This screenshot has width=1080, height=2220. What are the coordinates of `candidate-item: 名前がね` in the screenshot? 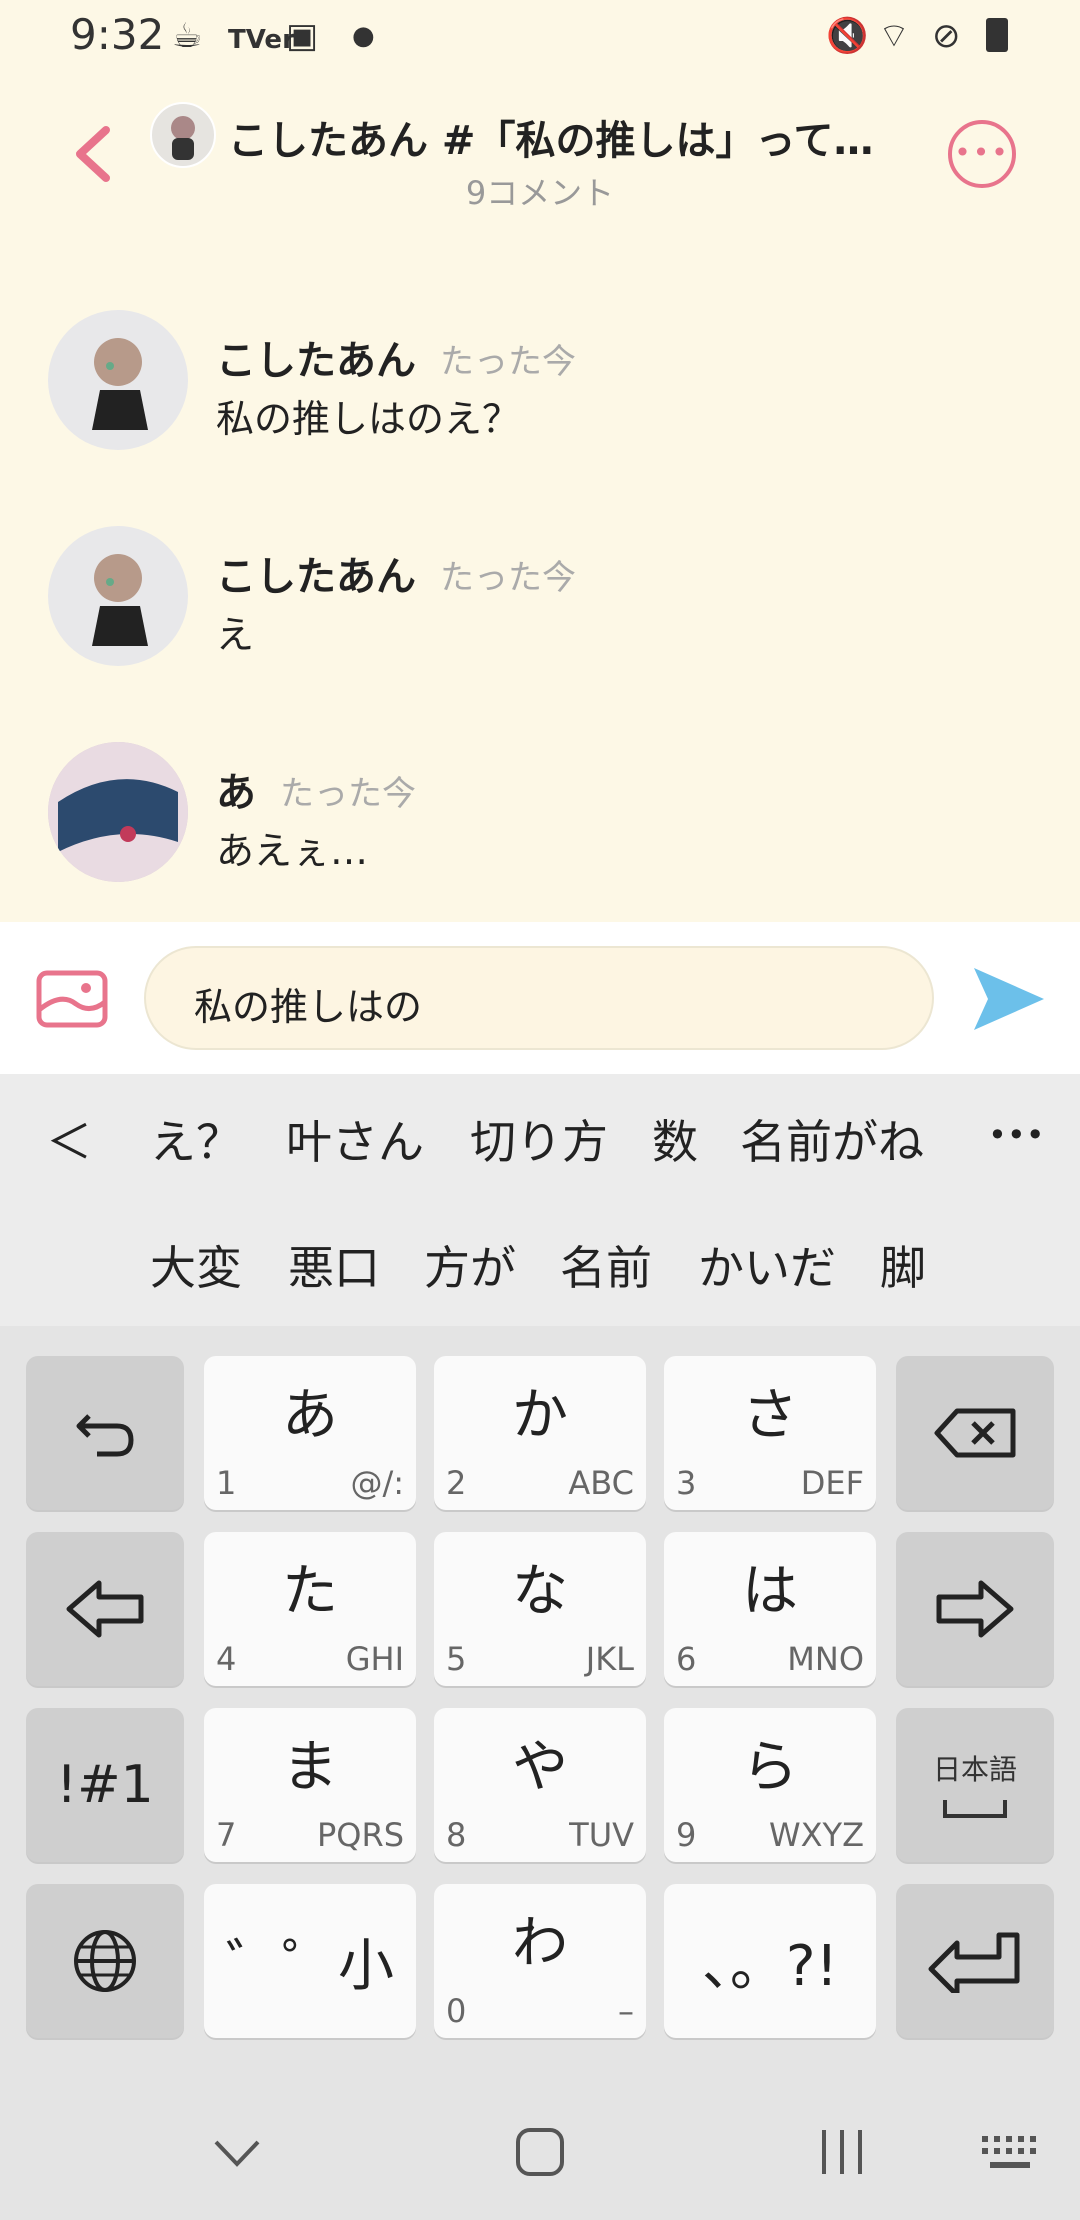 It's located at (832, 1139).